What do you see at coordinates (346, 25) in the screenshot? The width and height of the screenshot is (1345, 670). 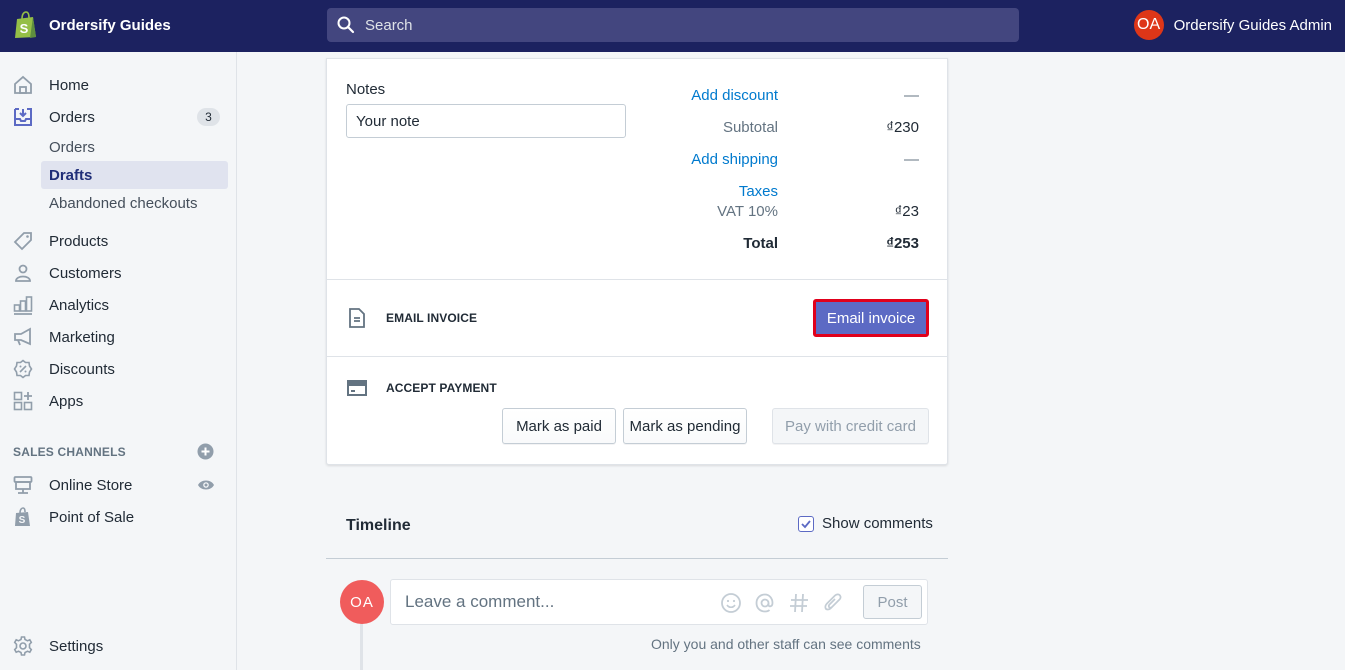 I see `search-icon` at bounding box center [346, 25].